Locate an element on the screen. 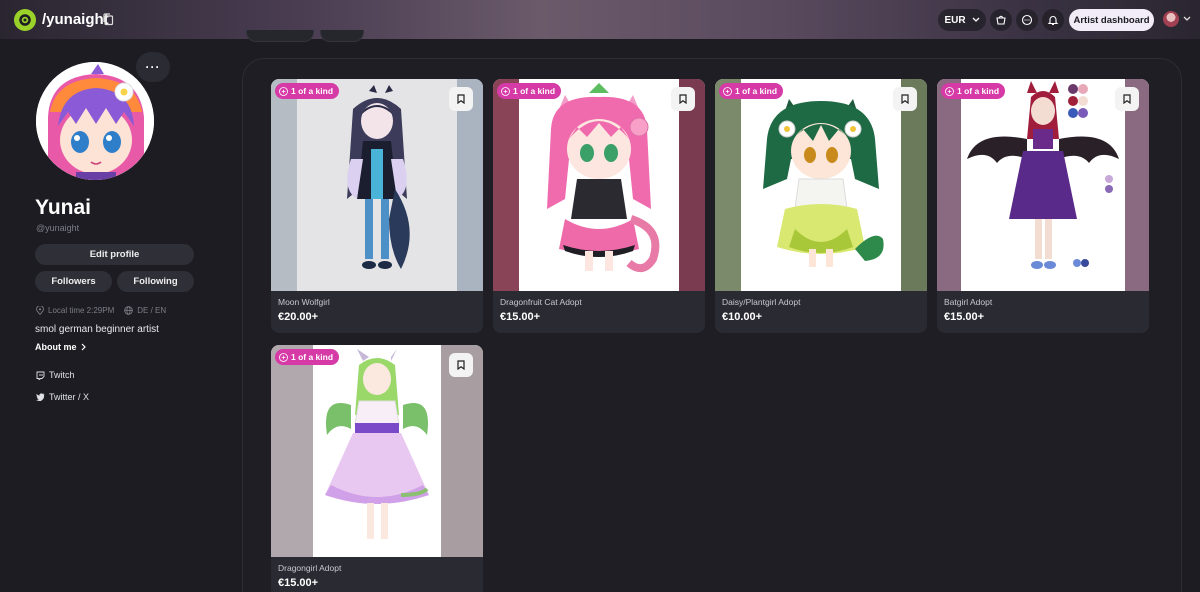 This screenshot has width=1200, height=592. listing-title: Dragongirl Adopt is located at coordinates (310, 568).